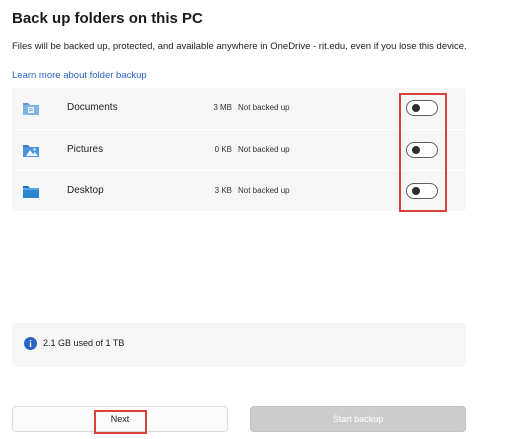  I want to click on pictures-backup-toggle, so click(422, 150).